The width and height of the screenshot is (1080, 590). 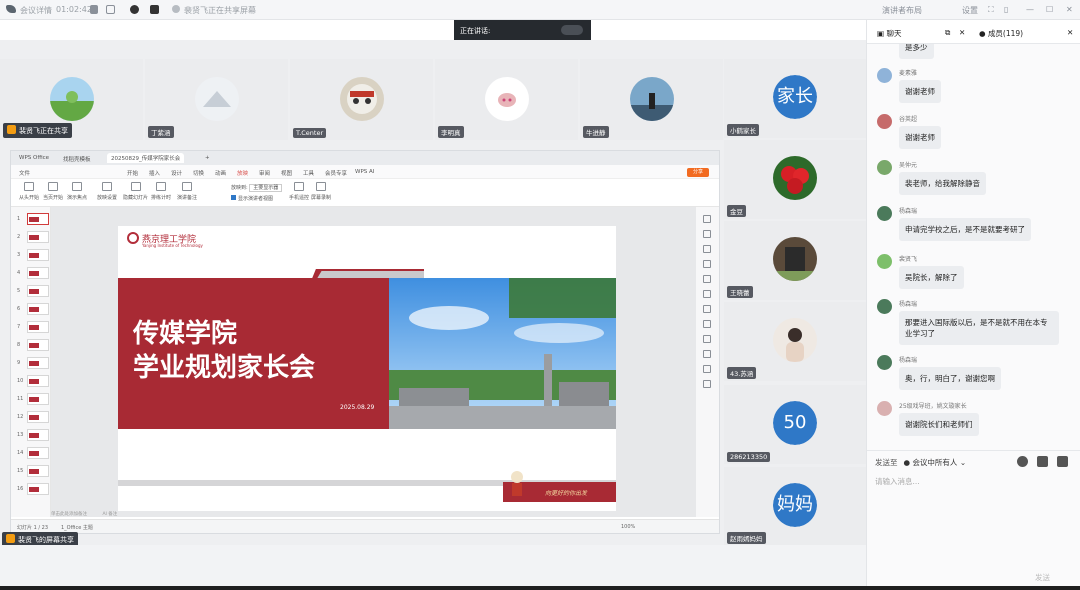 I want to click on chat-close-icon: ✕, so click(x=962, y=32).